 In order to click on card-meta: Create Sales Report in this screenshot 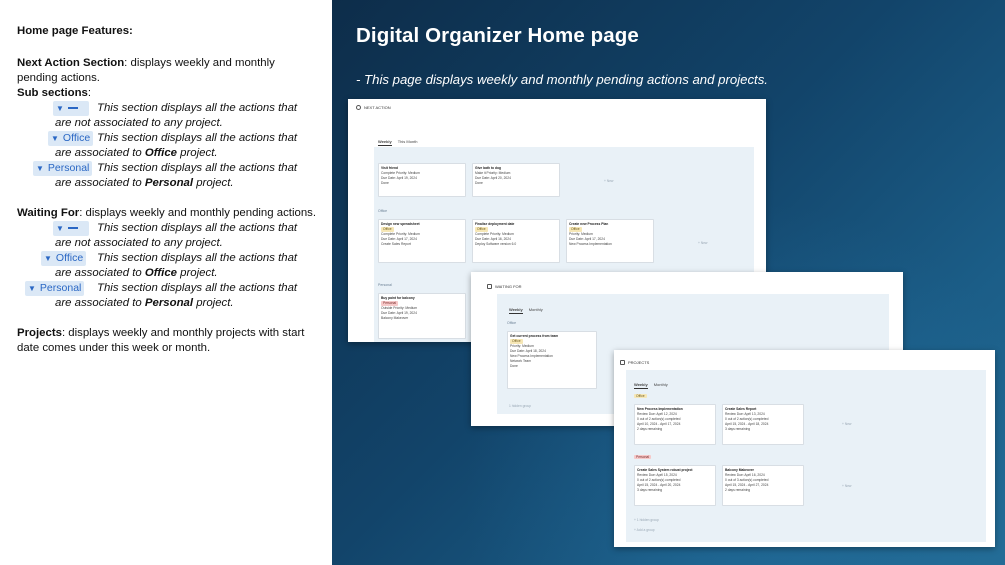, I will do `click(396, 244)`.